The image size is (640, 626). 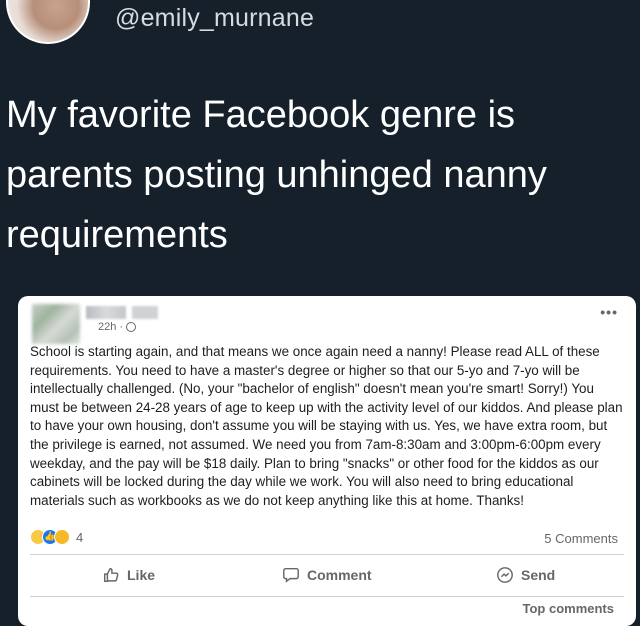 What do you see at coordinates (117, 327) in the screenshot?
I see `post-meta: 22h ·` at bounding box center [117, 327].